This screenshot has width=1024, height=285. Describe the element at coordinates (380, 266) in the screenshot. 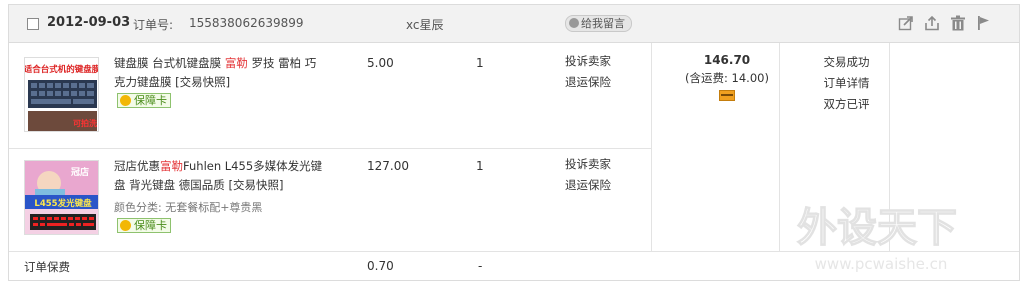

I see `order-insurance-fee: 0.70` at that location.